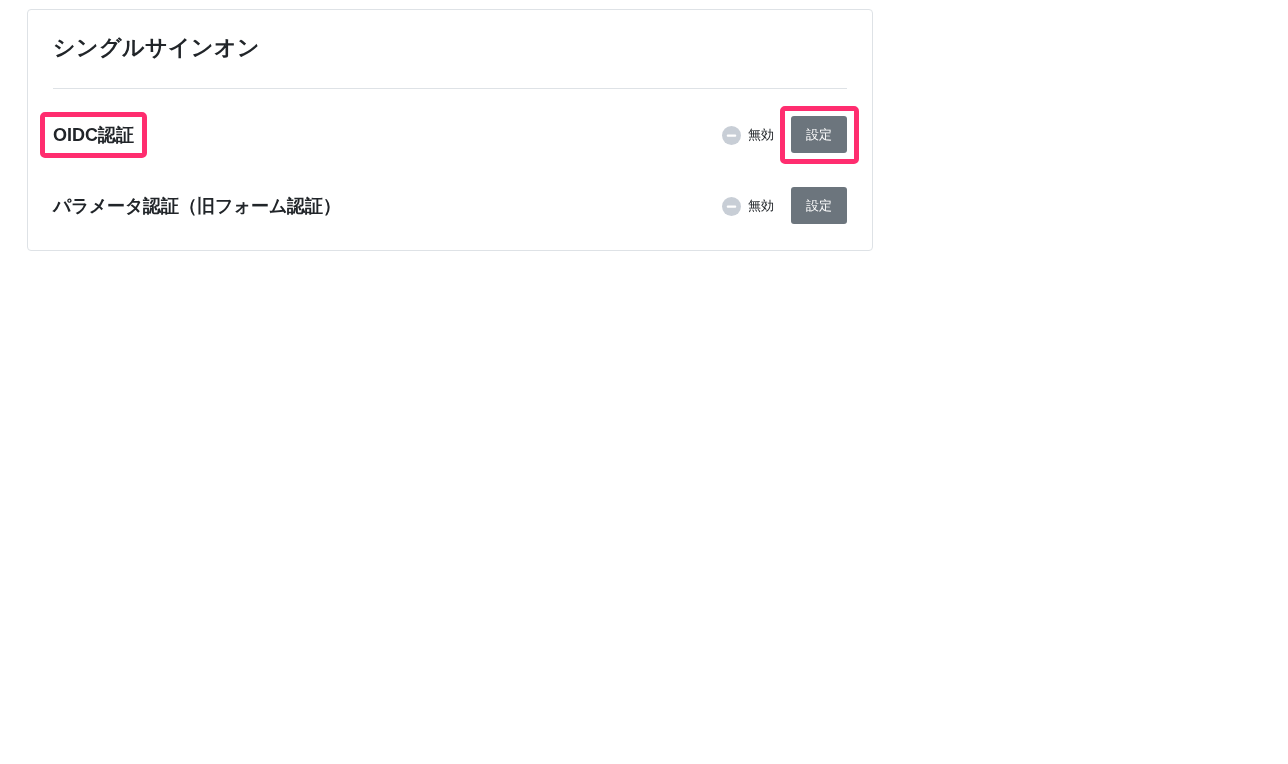 Image resolution: width=1288 pixels, height=764 pixels. Describe the element at coordinates (93, 135) in the screenshot. I see `auth-method-name: OIDC認証` at that location.